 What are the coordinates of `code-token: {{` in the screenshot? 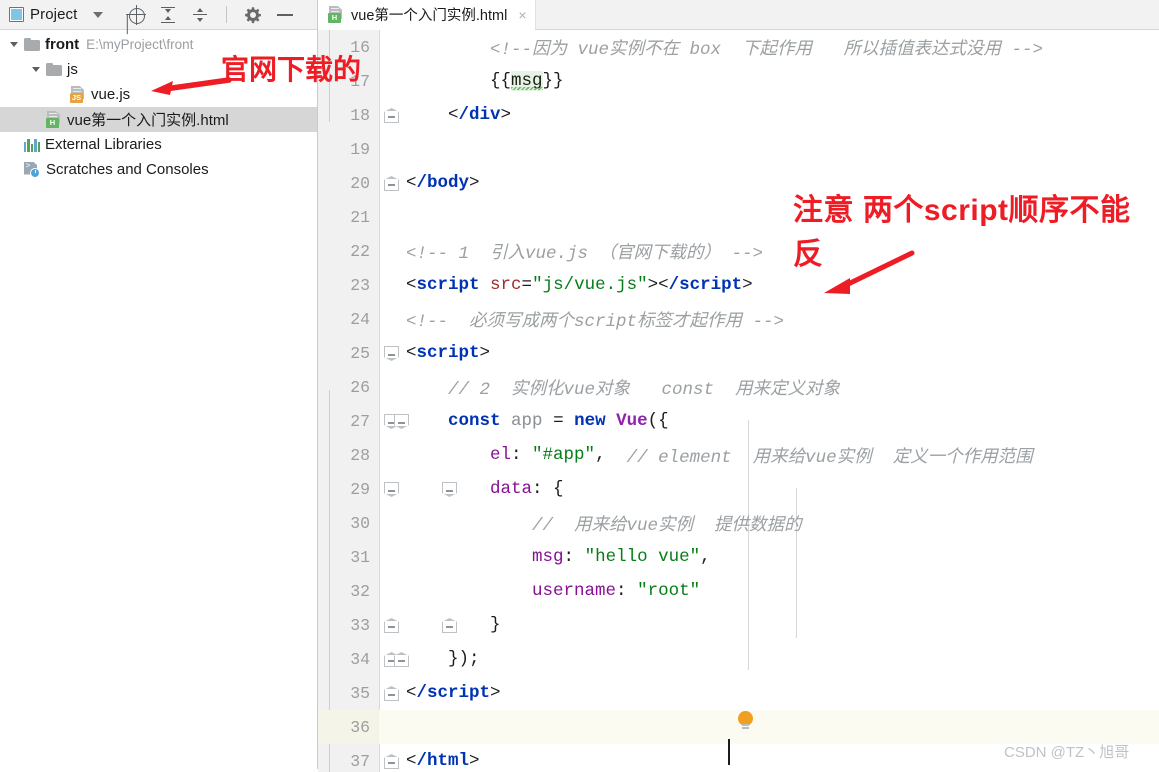 It's located at (501, 81).